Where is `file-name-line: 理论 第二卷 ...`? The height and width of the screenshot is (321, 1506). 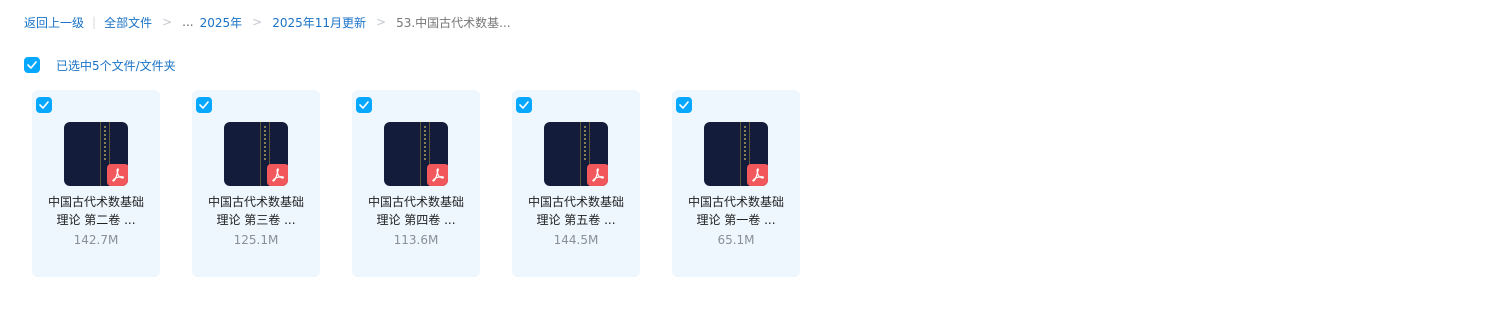
file-name-line: 理论 第二卷 ... is located at coordinates (96, 220).